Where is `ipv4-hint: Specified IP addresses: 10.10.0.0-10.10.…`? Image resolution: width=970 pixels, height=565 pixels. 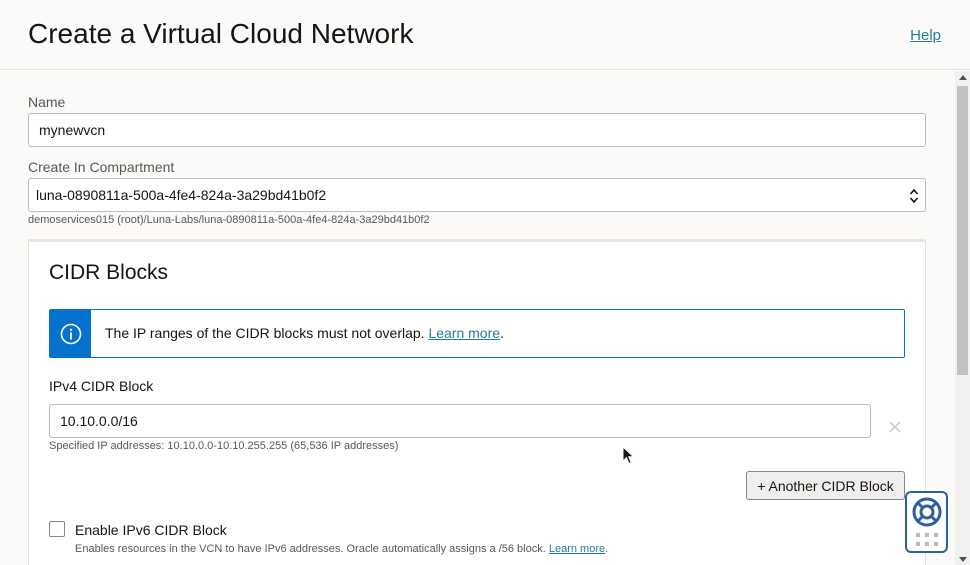
ipv4-hint: Specified IP addresses: 10.10.0.0-10.10.… is located at coordinates (224, 446).